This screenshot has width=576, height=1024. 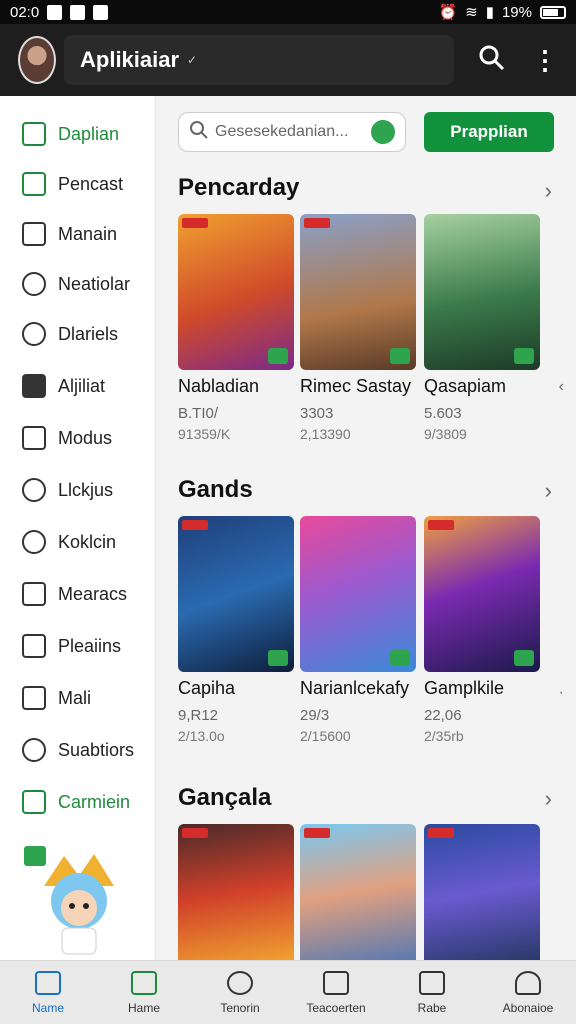 What do you see at coordinates (198, 715) in the screenshot?
I see `game-stat: 9,R12` at bounding box center [198, 715].